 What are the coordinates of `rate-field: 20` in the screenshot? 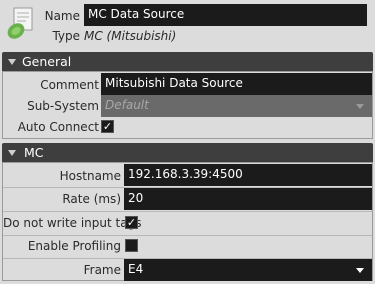 It's located at (248, 199).